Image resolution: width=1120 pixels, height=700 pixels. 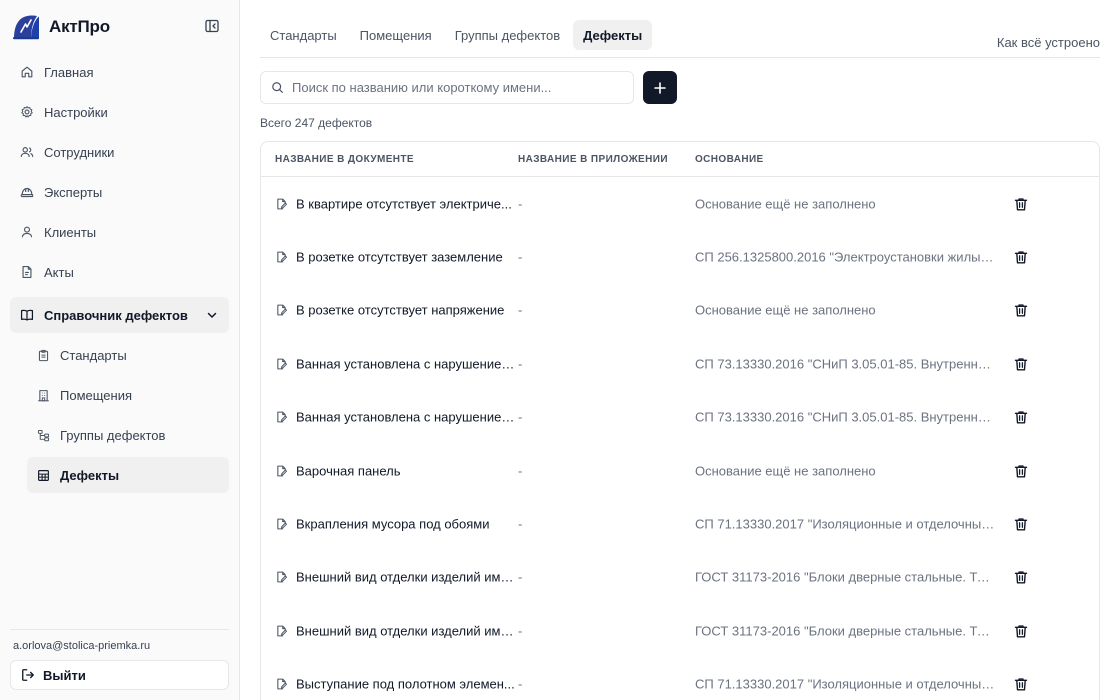 What do you see at coordinates (613, 35) in the screenshot?
I see `tab-defects: Дефекты` at bounding box center [613, 35].